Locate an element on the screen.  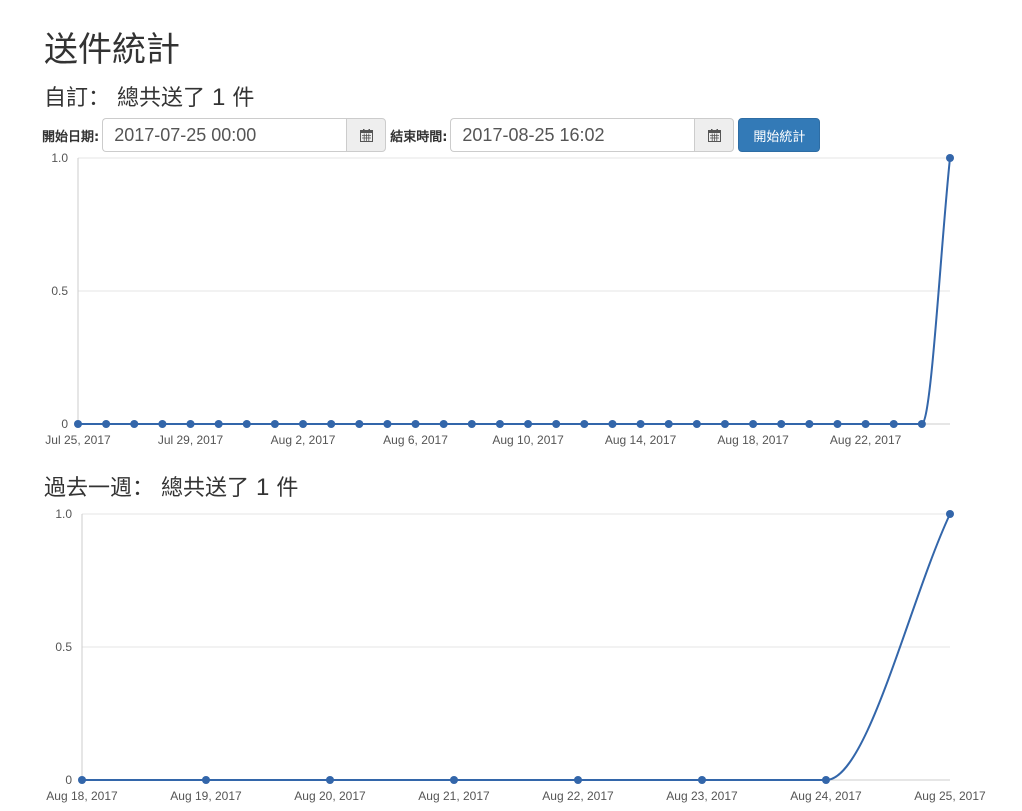
start-date-label: 開始日期: is located at coordinates (71, 137).